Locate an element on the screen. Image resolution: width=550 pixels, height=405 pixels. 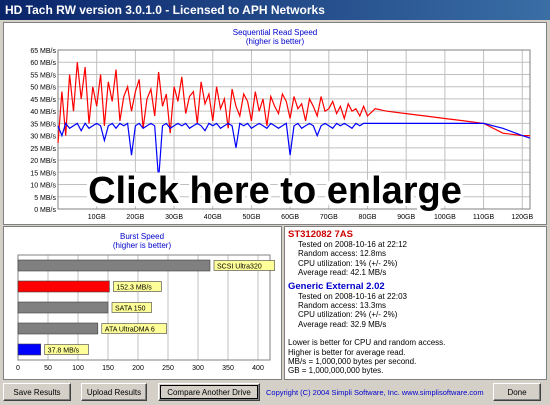
burst-chart-title: Burst Speed is located at coordinates (142, 236).